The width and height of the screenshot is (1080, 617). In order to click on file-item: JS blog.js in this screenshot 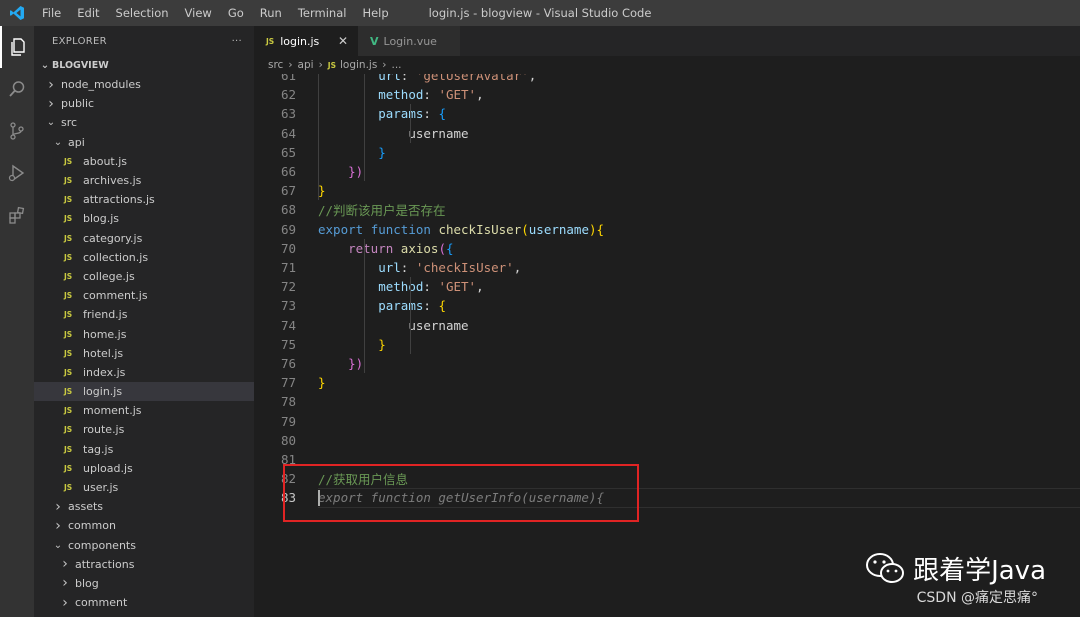, I will do `click(144, 218)`.